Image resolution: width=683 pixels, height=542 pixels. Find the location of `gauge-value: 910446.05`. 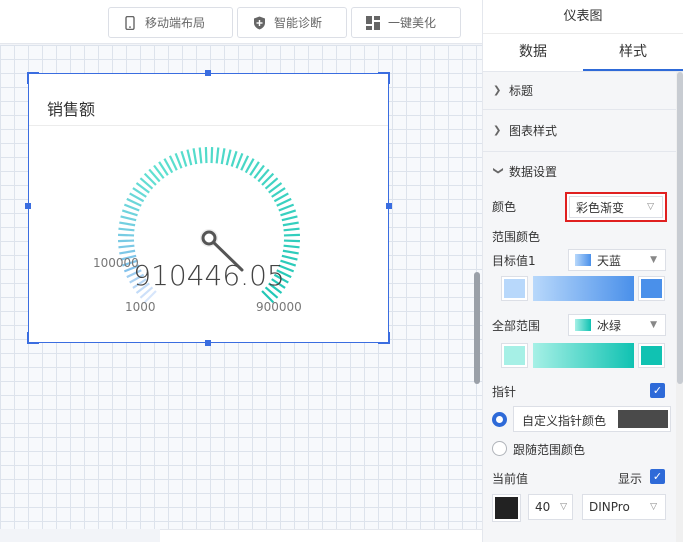

gauge-value: 910446.05 is located at coordinates (208, 275).